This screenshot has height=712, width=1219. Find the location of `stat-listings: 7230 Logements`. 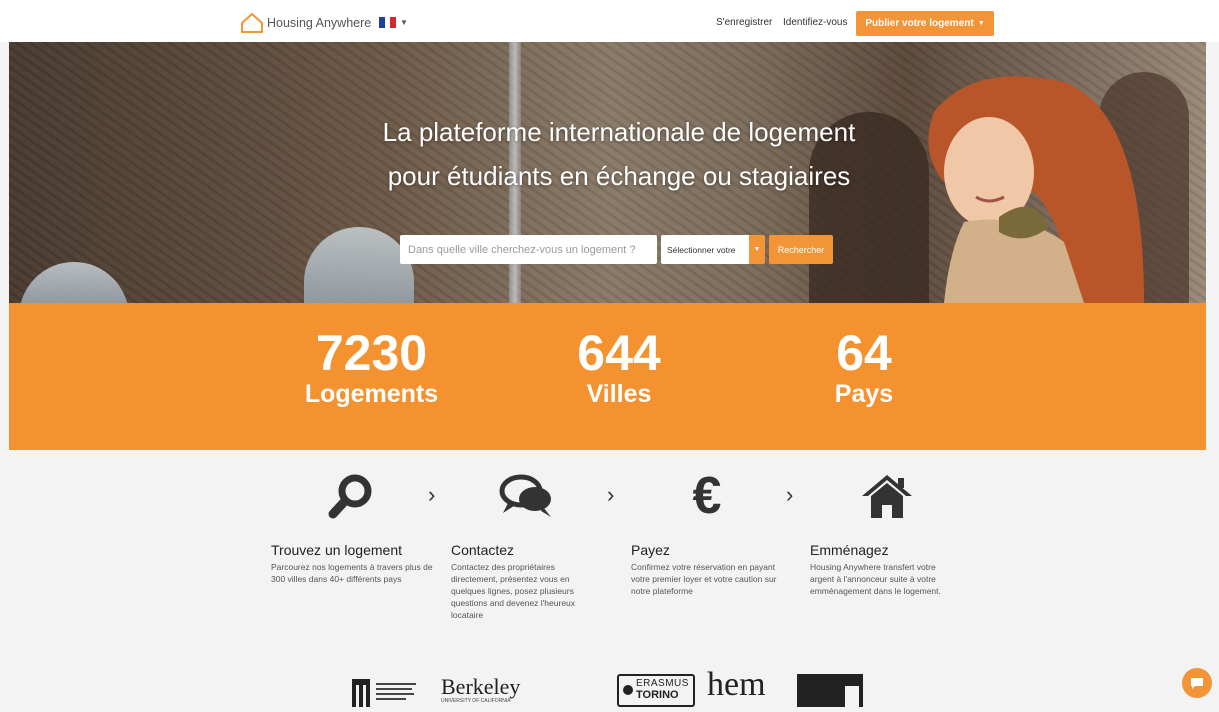

stat-listings: 7230 Logements is located at coordinates (371, 368).